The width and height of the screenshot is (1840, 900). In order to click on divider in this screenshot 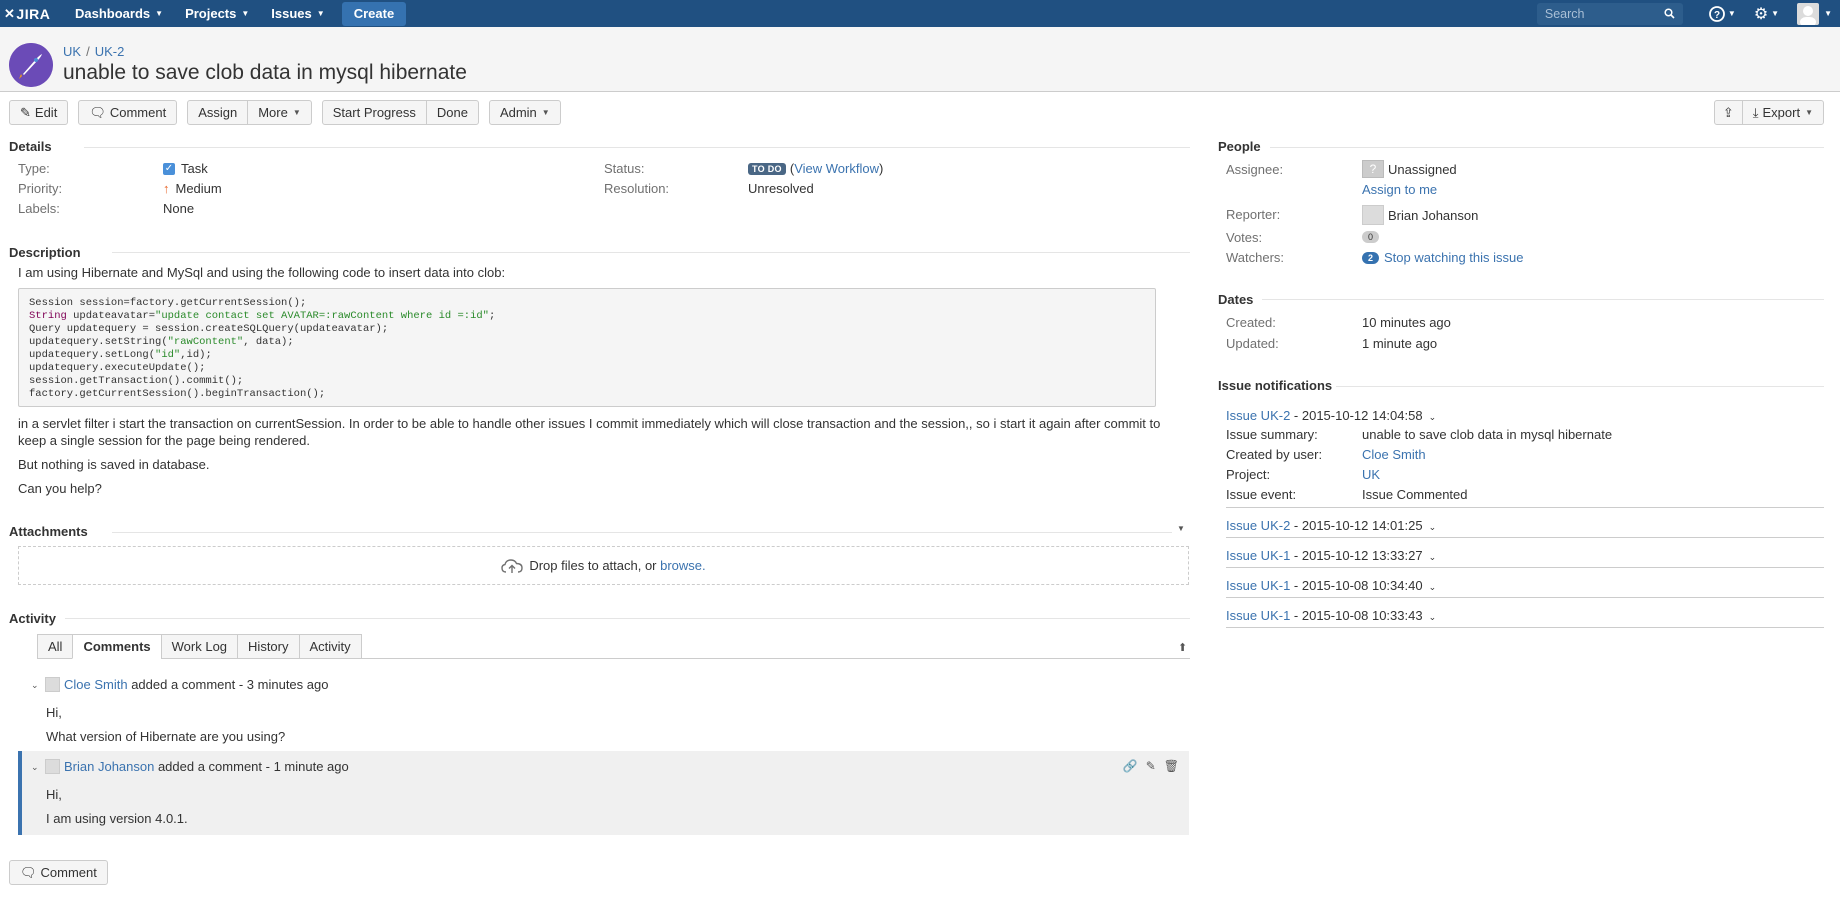, I will do `click(1525, 507)`.